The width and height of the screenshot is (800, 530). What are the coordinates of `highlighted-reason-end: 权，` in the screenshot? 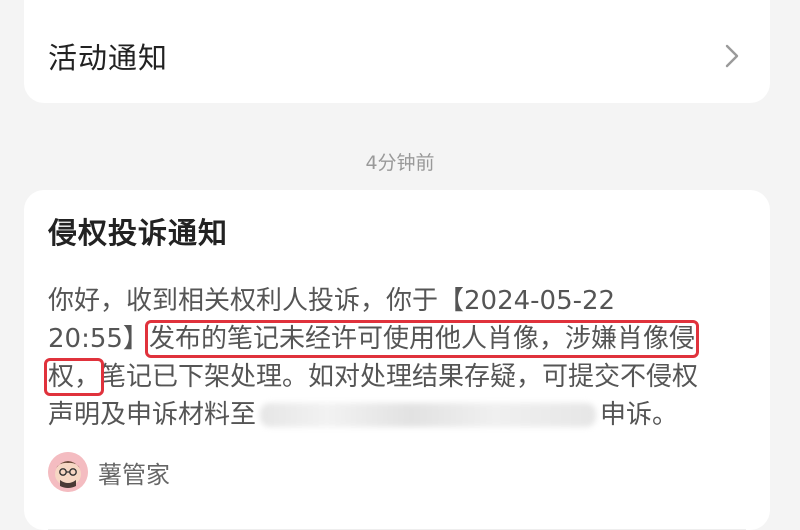 It's located at (74, 377).